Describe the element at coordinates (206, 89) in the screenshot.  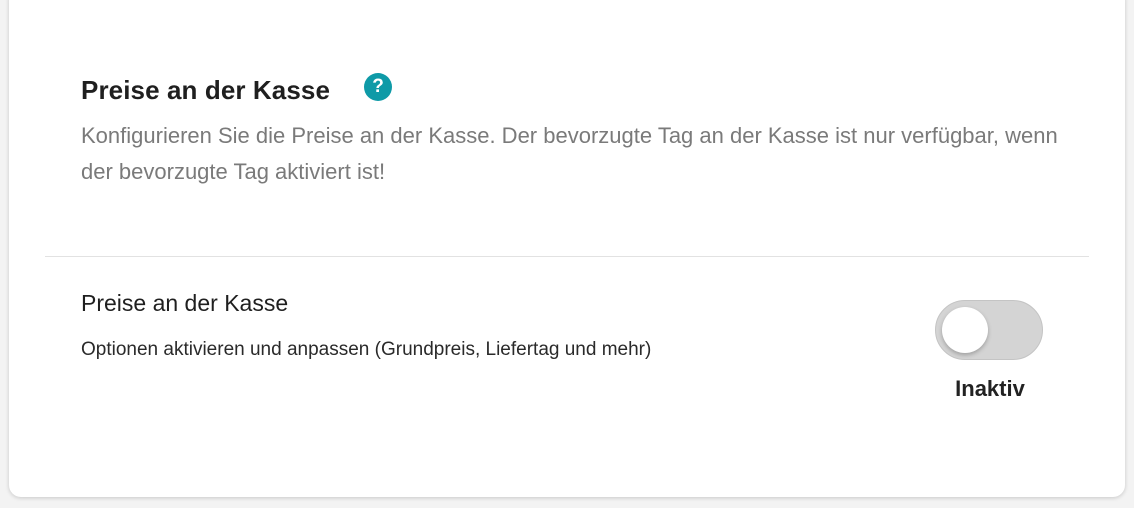
I see `section-title: Preise an der Kasse` at that location.